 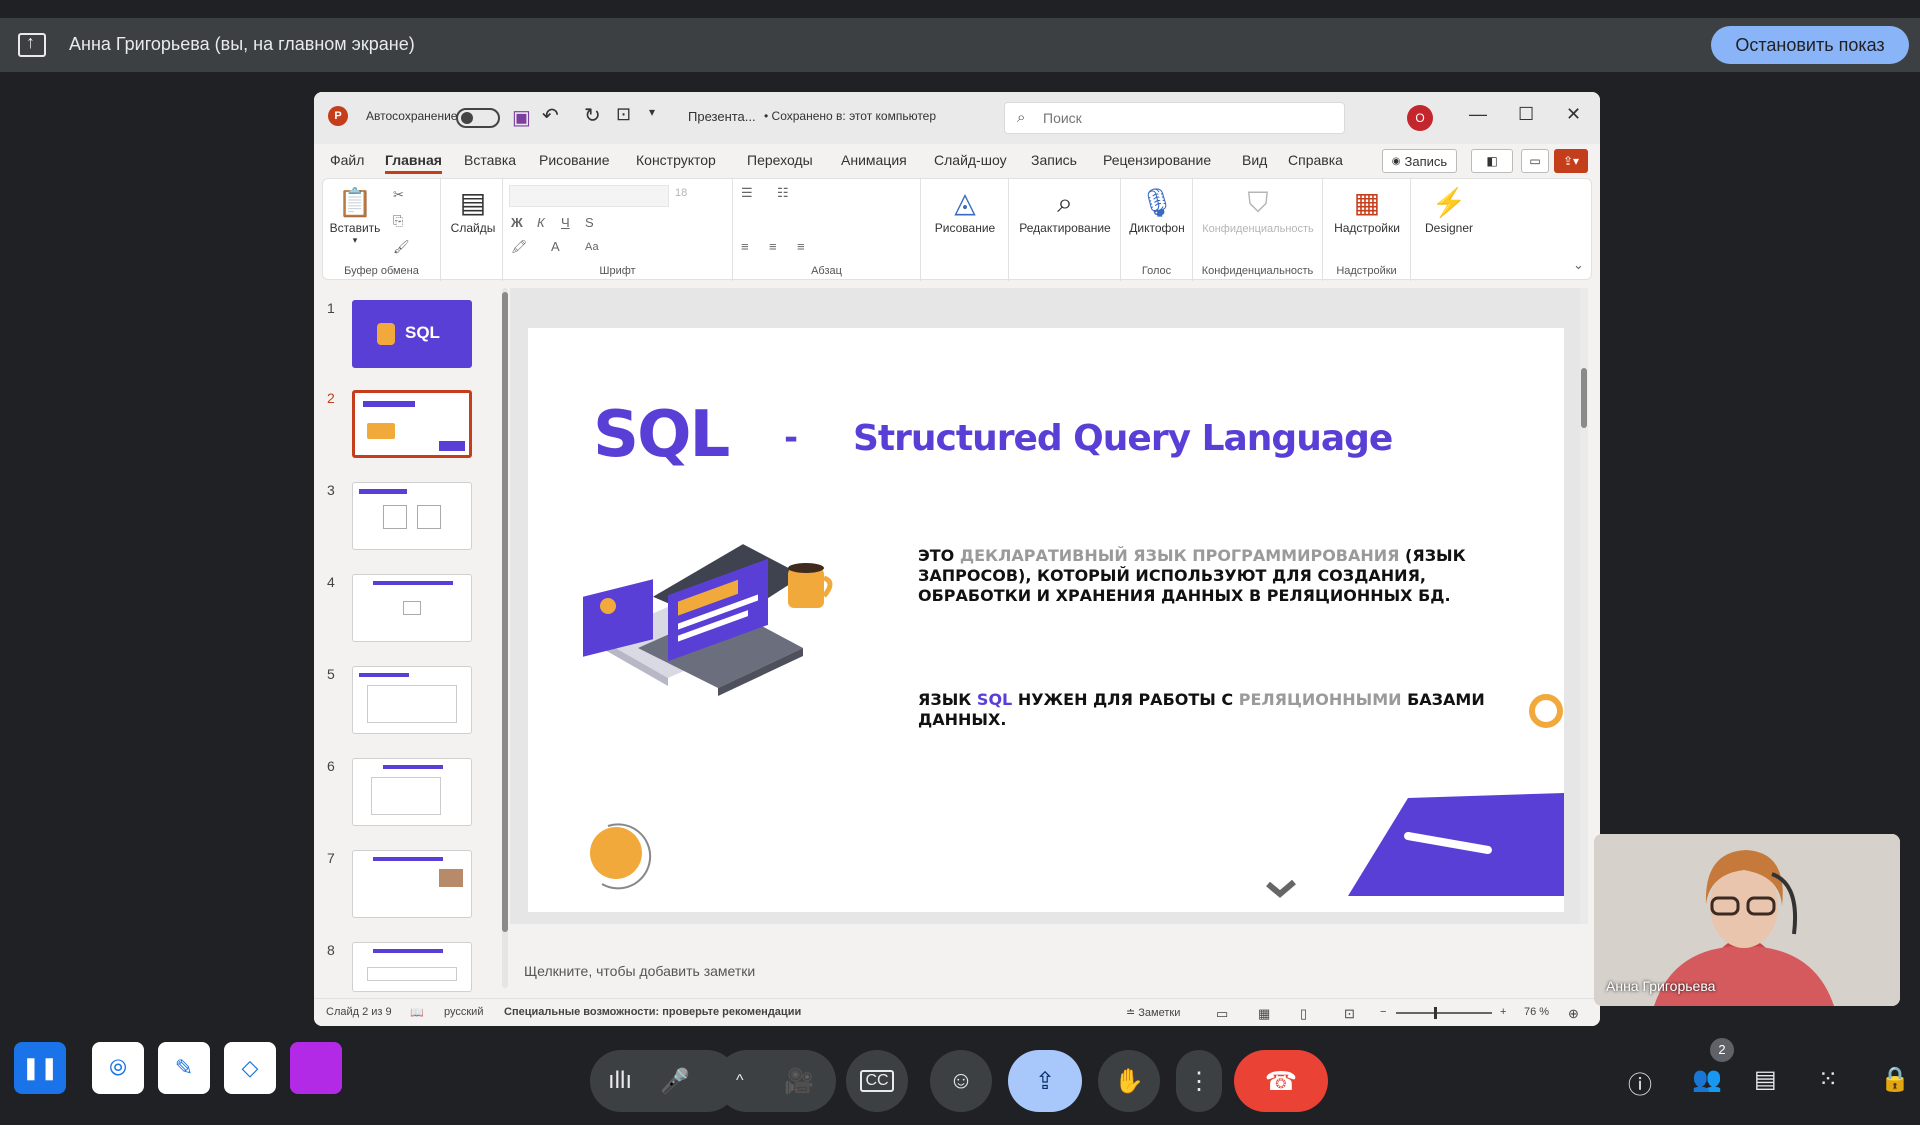 I want to click on font-color-icon: A, so click(x=555, y=246).